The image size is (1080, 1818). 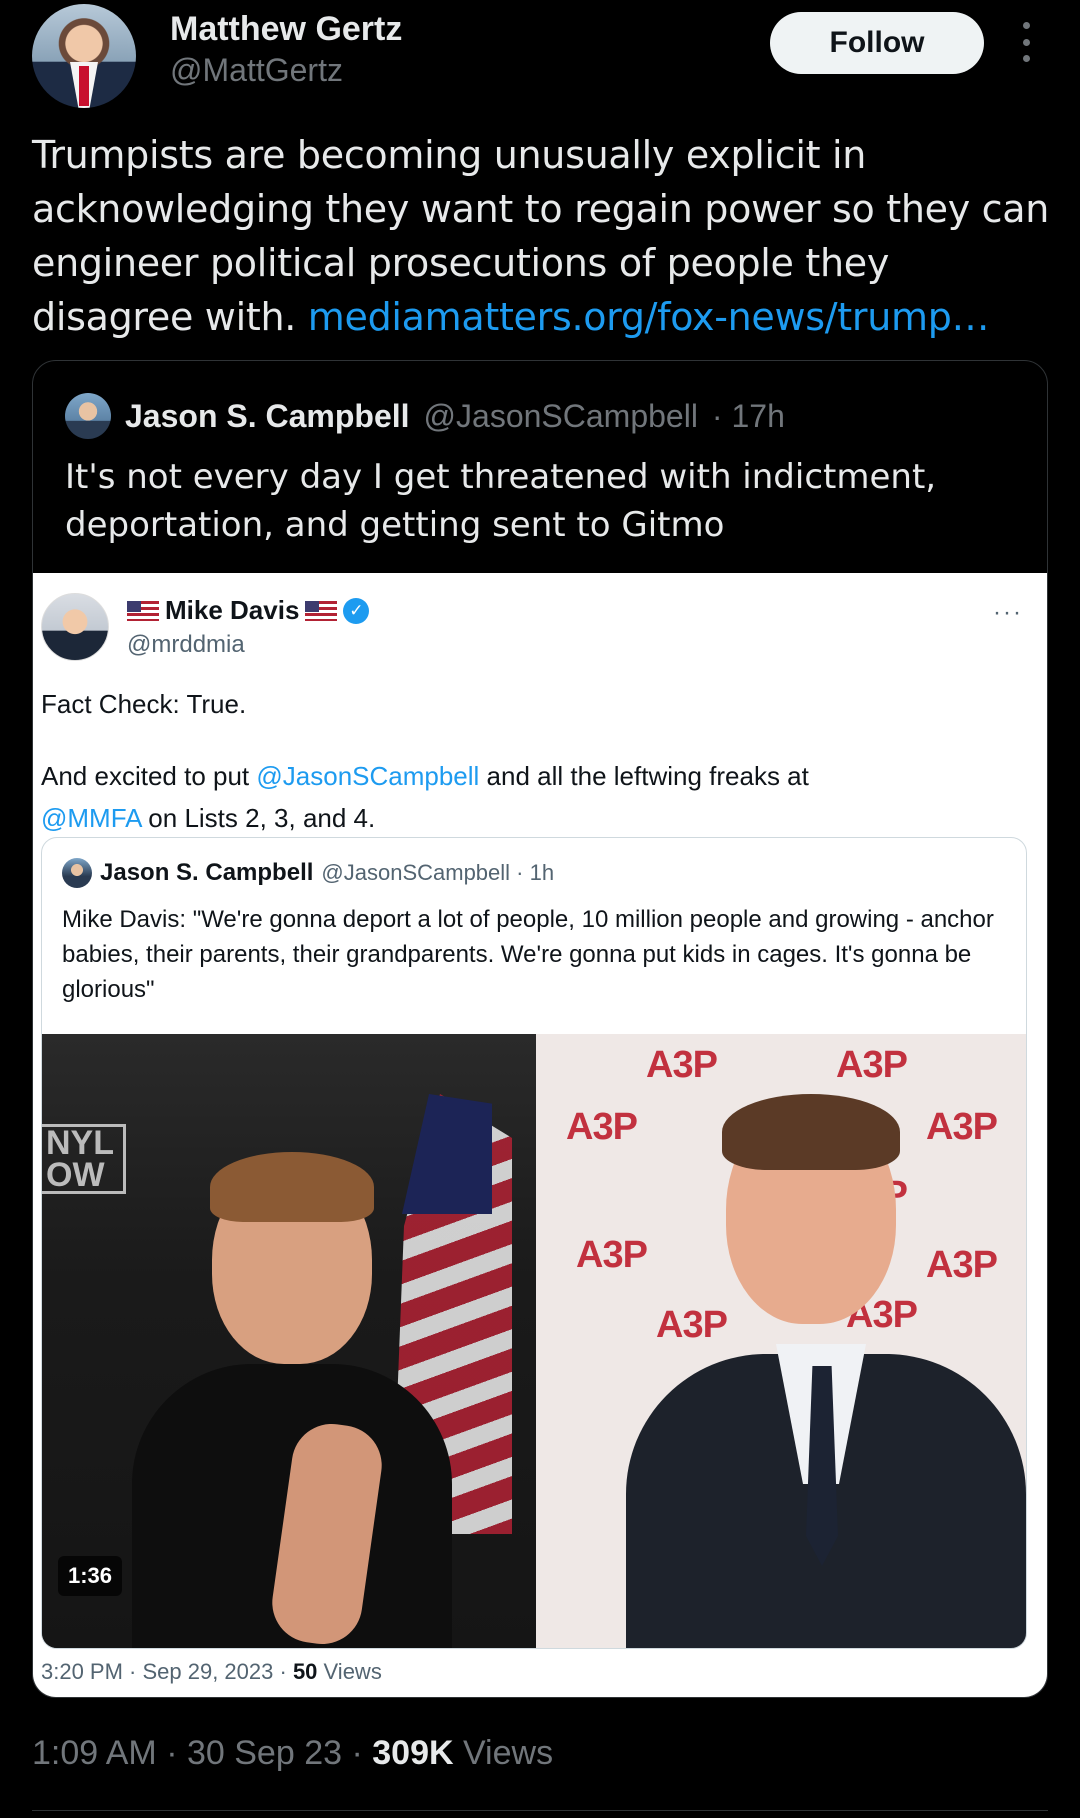 I want to click on views-label: Views, so click(x=508, y=1753).